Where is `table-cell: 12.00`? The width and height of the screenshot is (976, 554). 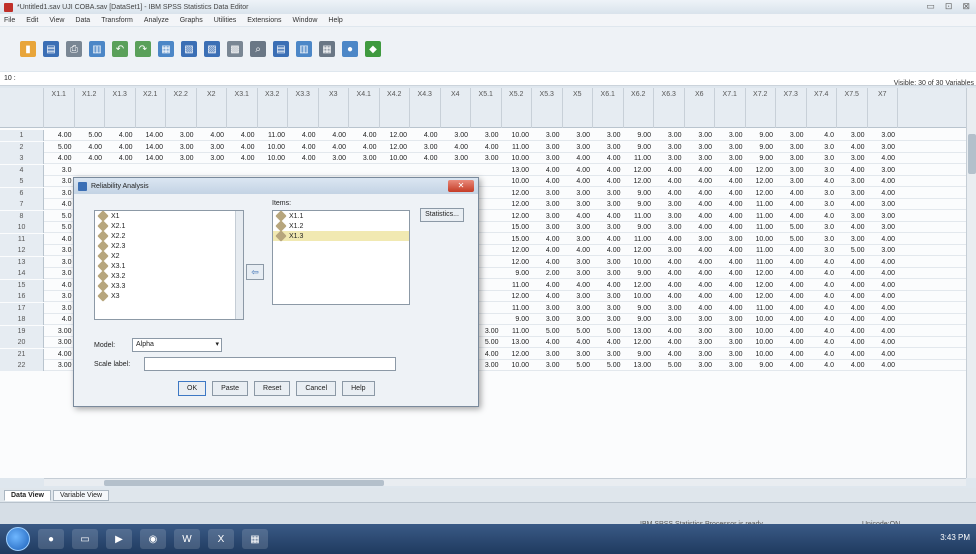 table-cell: 12.00 is located at coordinates (761, 193).